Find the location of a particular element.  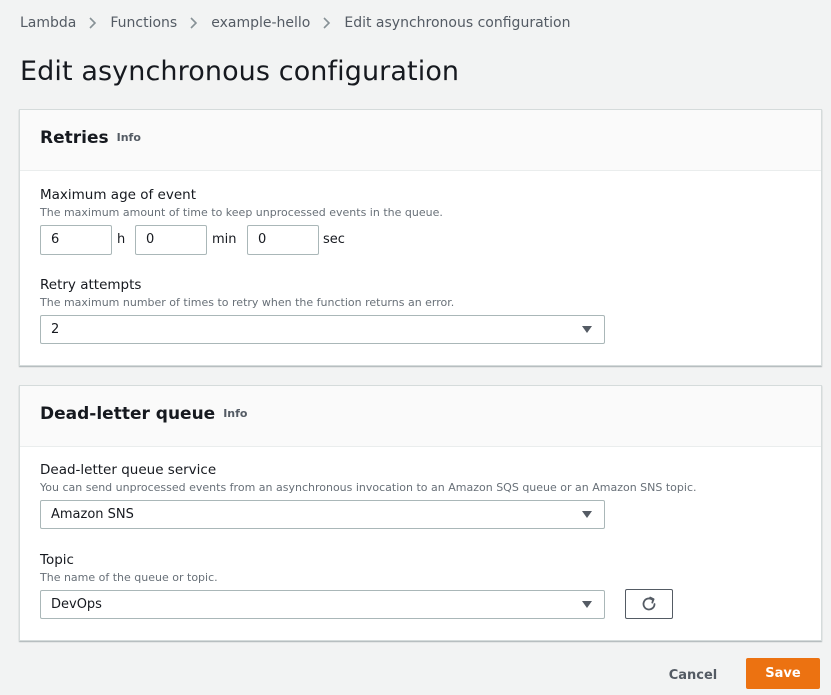

dlq-panel-header: Dead-letter queue Info is located at coordinates (420, 416).